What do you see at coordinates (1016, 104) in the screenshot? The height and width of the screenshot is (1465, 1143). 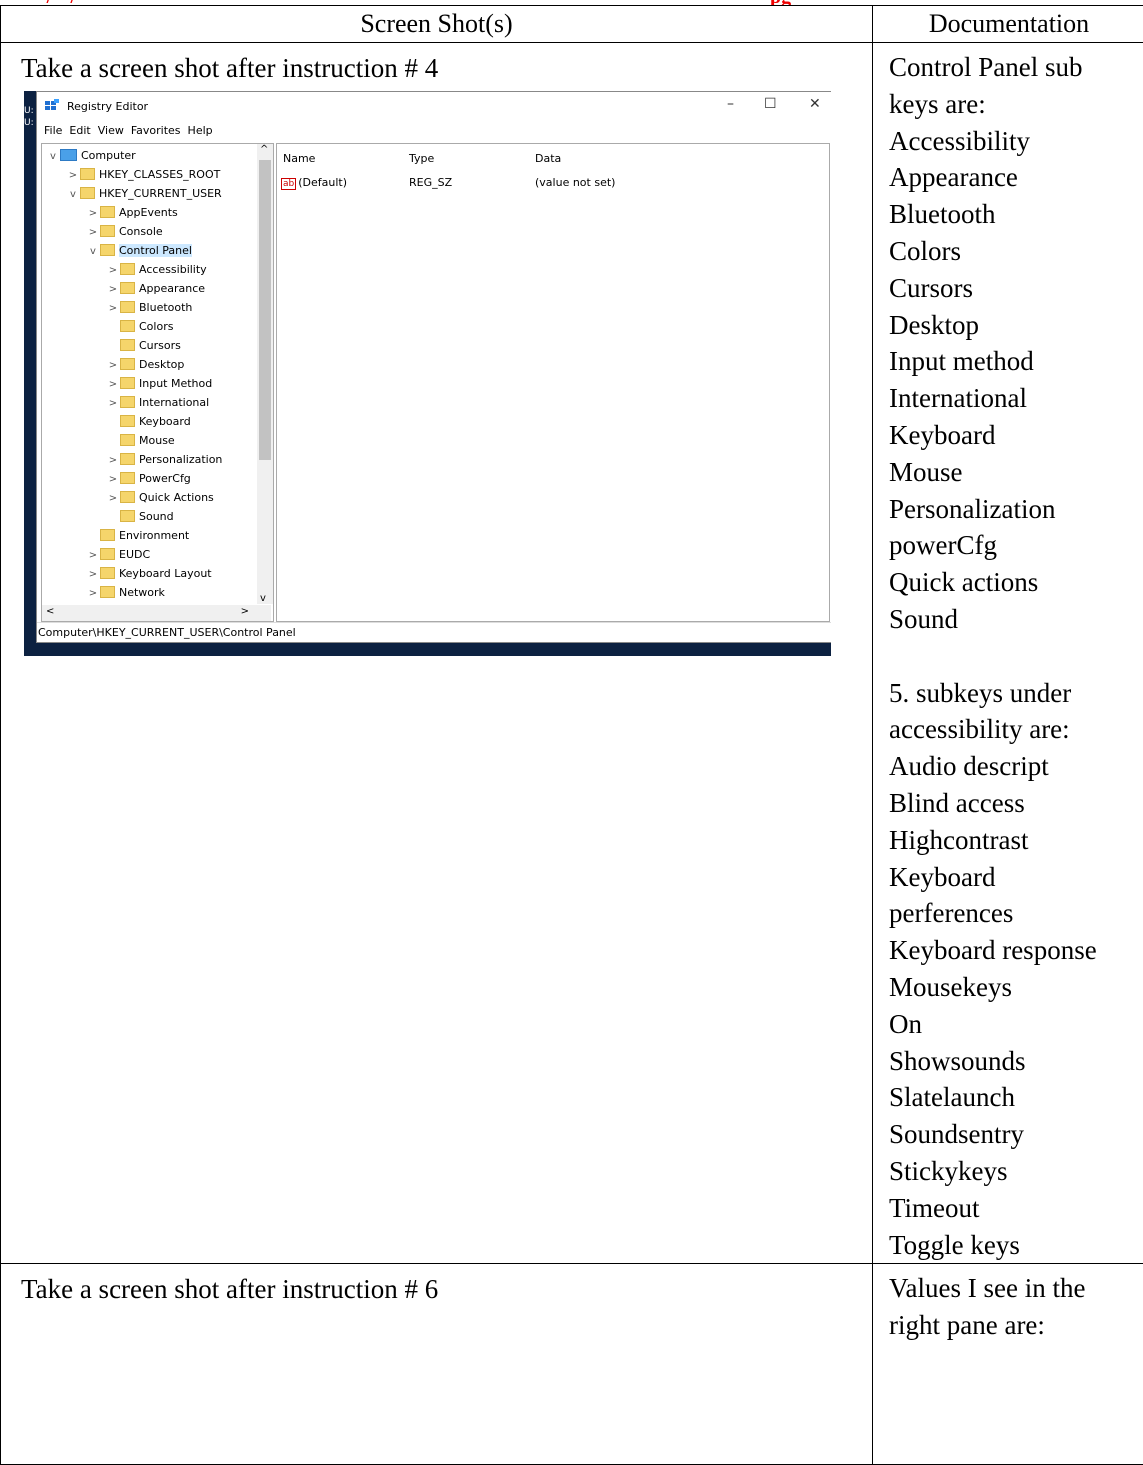 I see `documentation-line: keys are:` at bounding box center [1016, 104].